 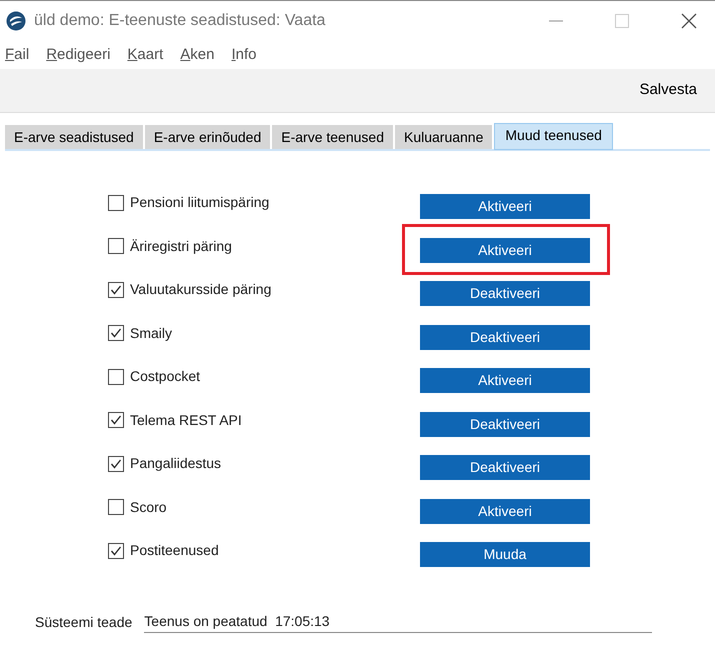 What do you see at coordinates (148, 507) in the screenshot?
I see `service-label: Scoro` at bounding box center [148, 507].